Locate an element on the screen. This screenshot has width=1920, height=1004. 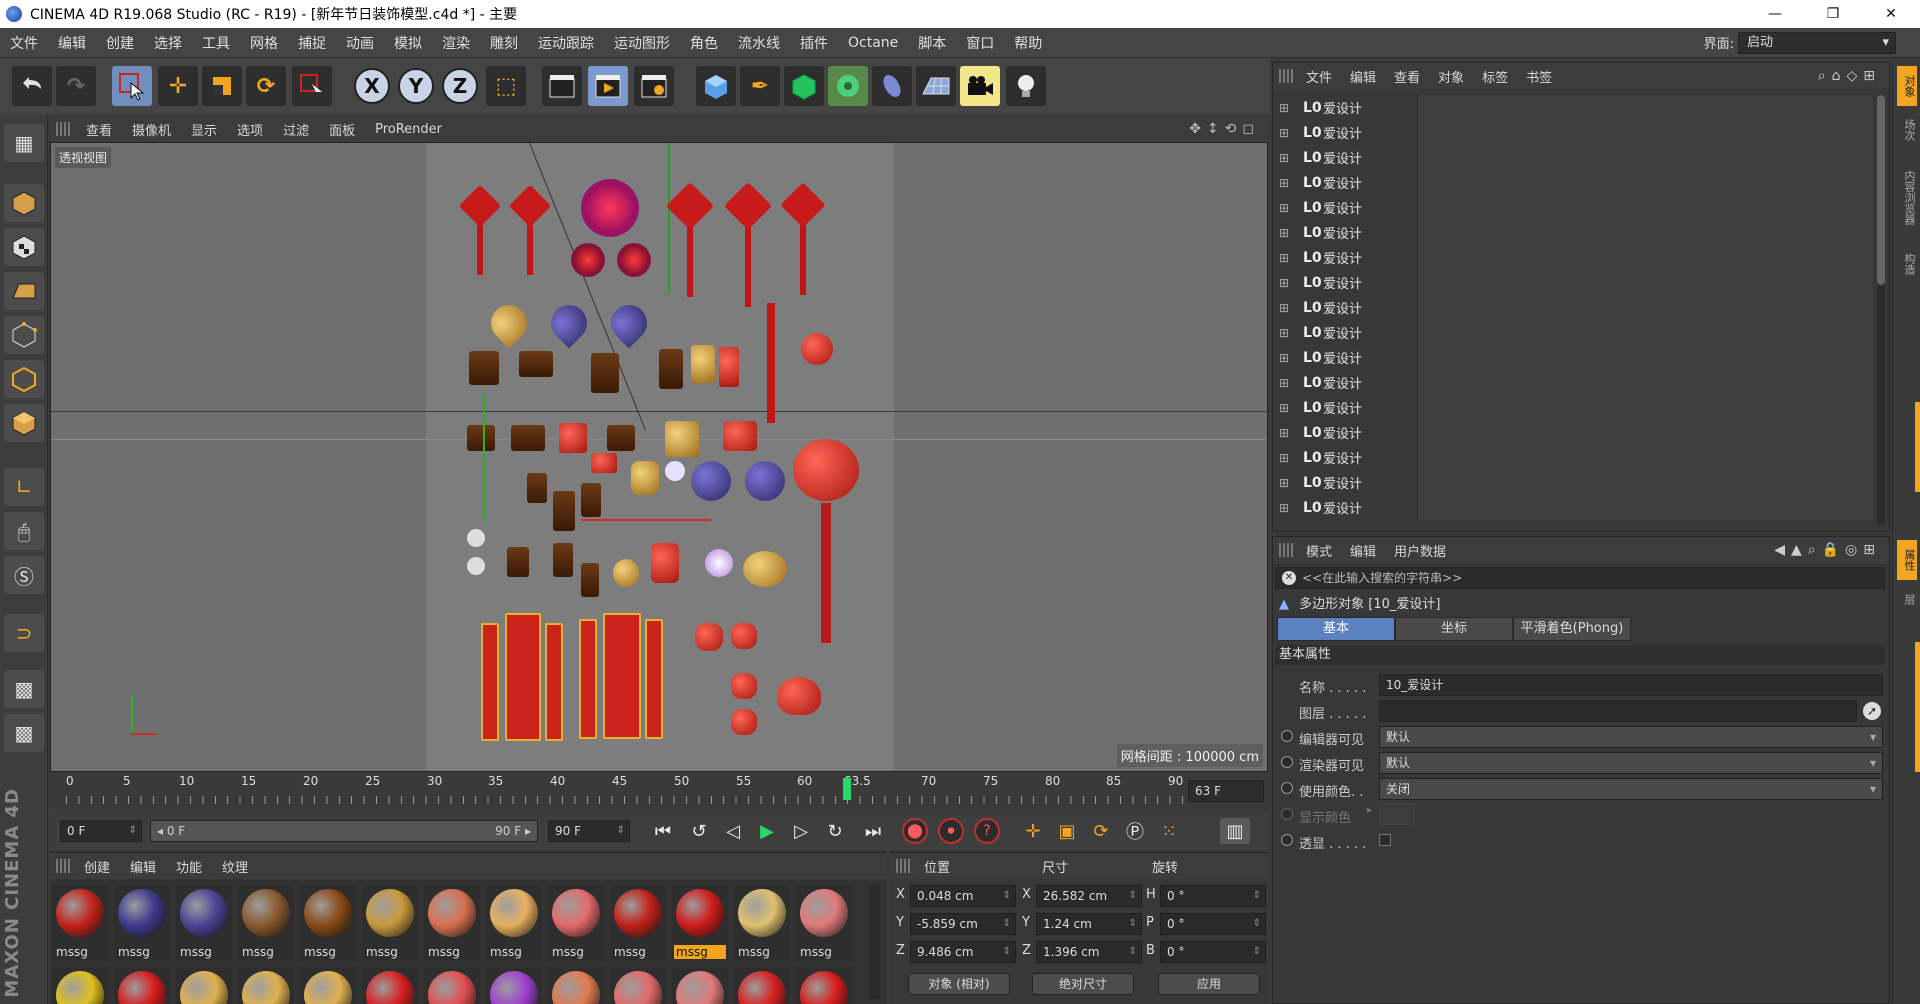
cube-icon is located at coordinates (716, 86).